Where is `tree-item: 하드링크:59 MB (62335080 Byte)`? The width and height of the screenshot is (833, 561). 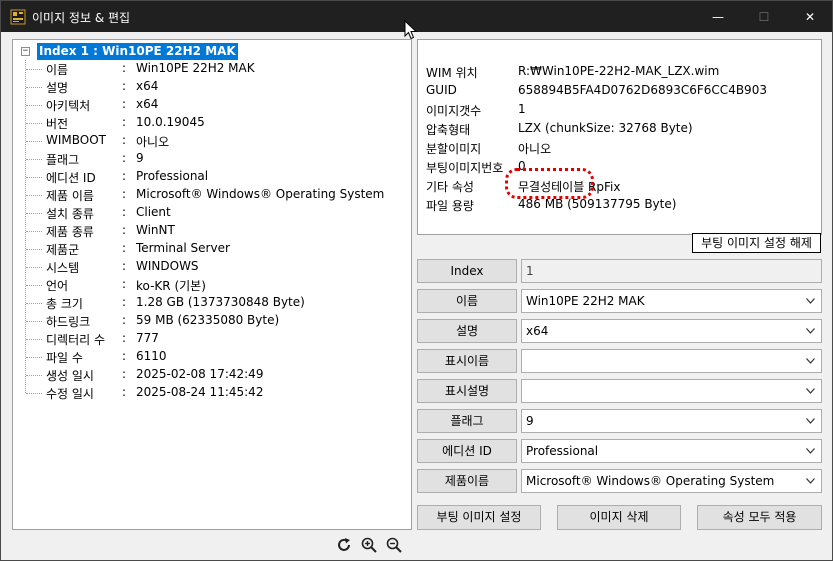
tree-item: 하드링크:59 MB (62335080 Byte) is located at coordinates (217, 321).